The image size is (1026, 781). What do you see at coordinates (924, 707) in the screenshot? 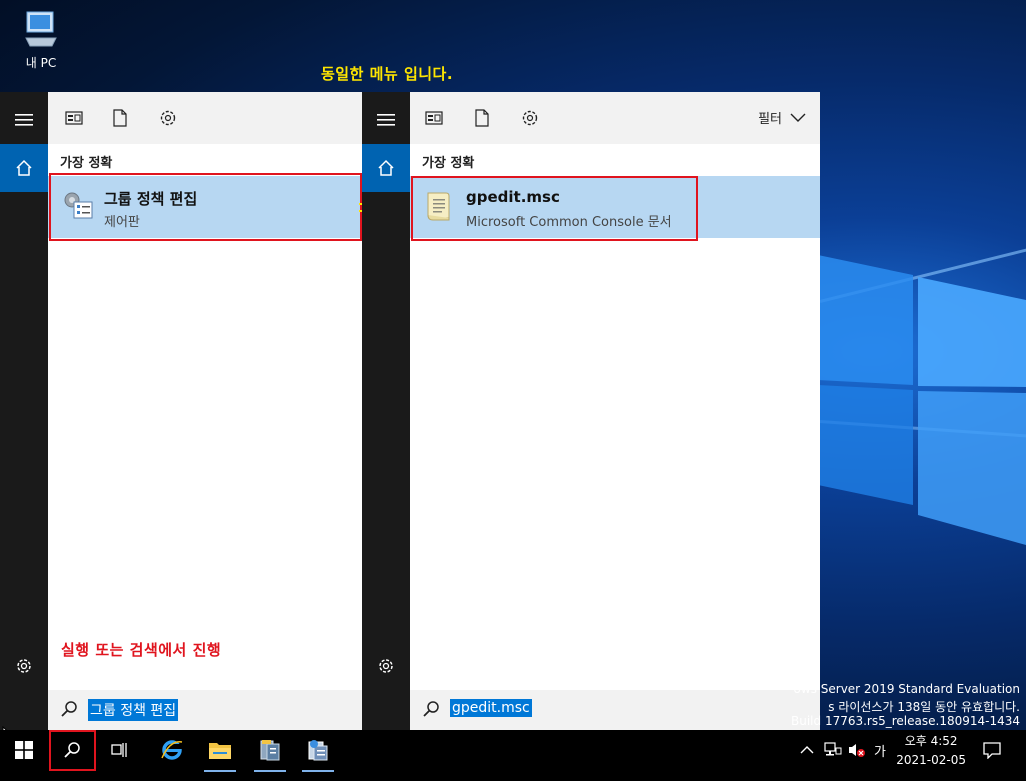
I see `watermark-line-2: s 라이선스가 138일 동안 유효합니다.` at bounding box center [924, 707].